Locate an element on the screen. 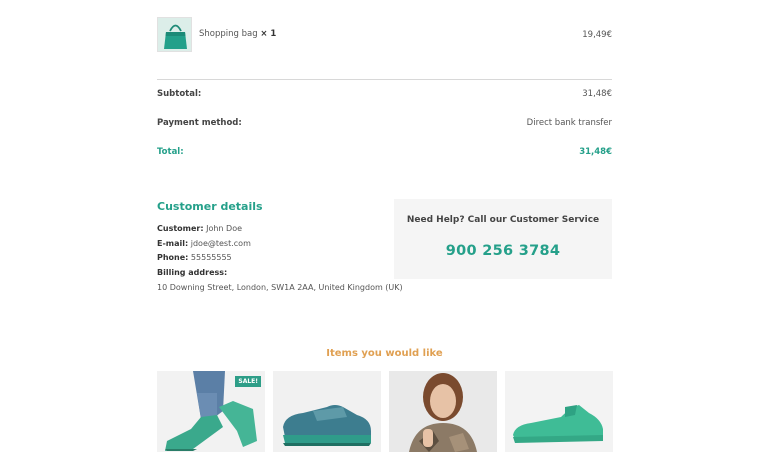 Image resolution: width=769 pixels, height=452 pixels. phone-label: Phone: is located at coordinates (173, 257).